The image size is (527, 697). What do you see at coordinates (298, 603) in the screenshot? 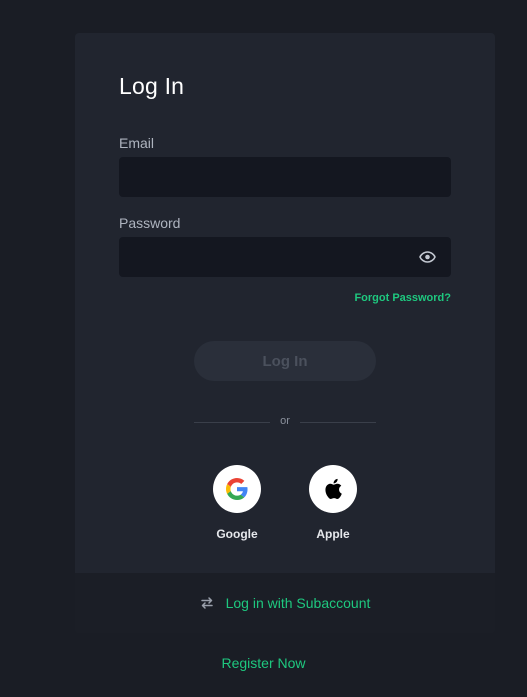
I see `subaccount-label: Log in with Subaccount` at bounding box center [298, 603].